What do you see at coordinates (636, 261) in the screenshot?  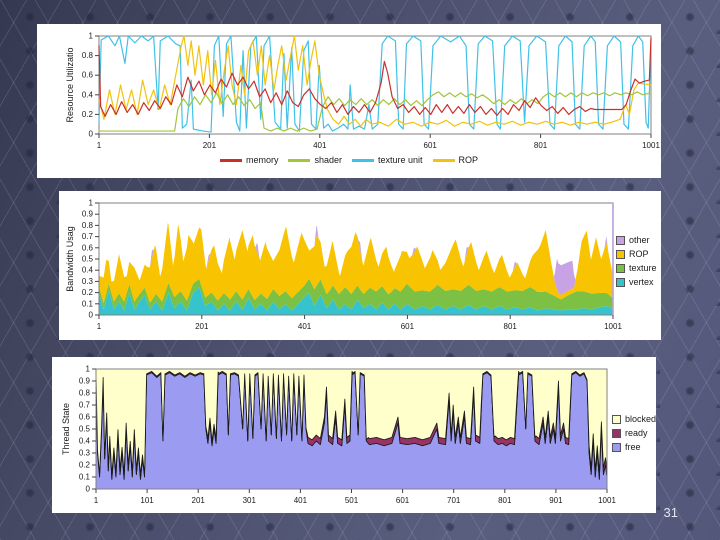 I see `bandwidth-usage-legend: other ROP texture vertex` at bounding box center [636, 261].